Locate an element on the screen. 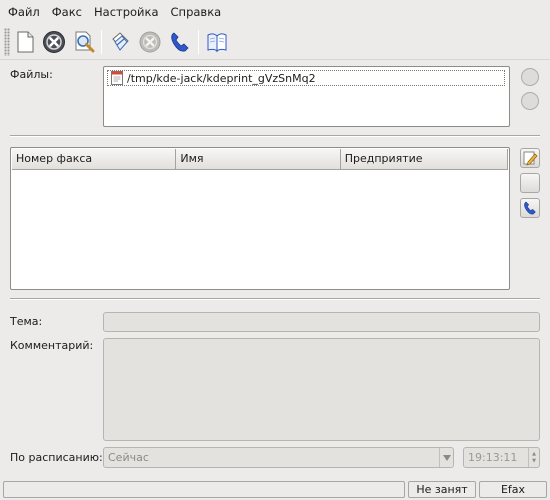 This screenshot has width=550, height=500. time-spin-arrows-icon: ▲ ▼ is located at coordinates (533, 457).